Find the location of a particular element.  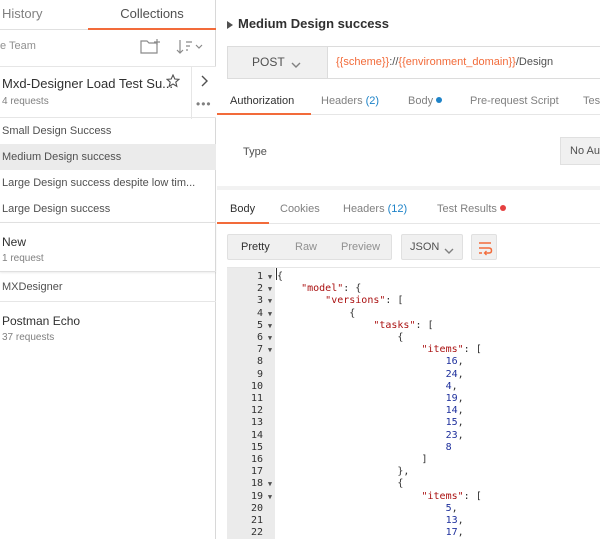

tab-response-headers-count: (12) is located at coordinates (397, 209).